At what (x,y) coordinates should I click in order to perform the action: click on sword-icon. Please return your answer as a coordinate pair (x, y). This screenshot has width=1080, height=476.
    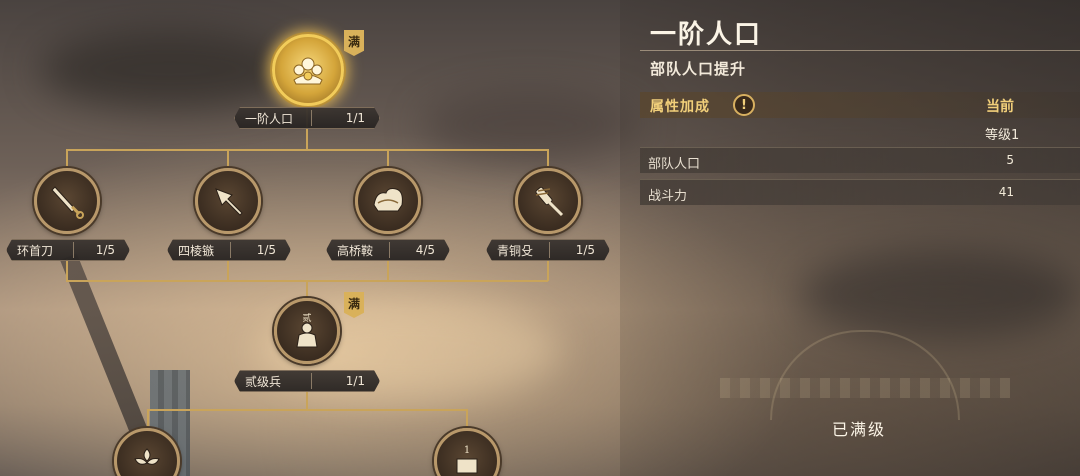
    Looking at the image, I should click on (67, 202).